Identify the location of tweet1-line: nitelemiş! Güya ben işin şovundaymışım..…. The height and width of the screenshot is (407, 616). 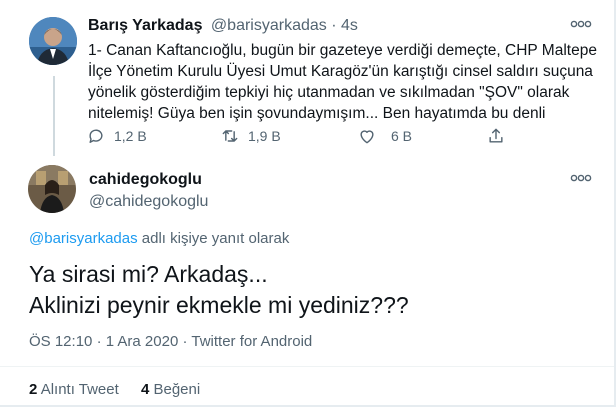
(317, 113).